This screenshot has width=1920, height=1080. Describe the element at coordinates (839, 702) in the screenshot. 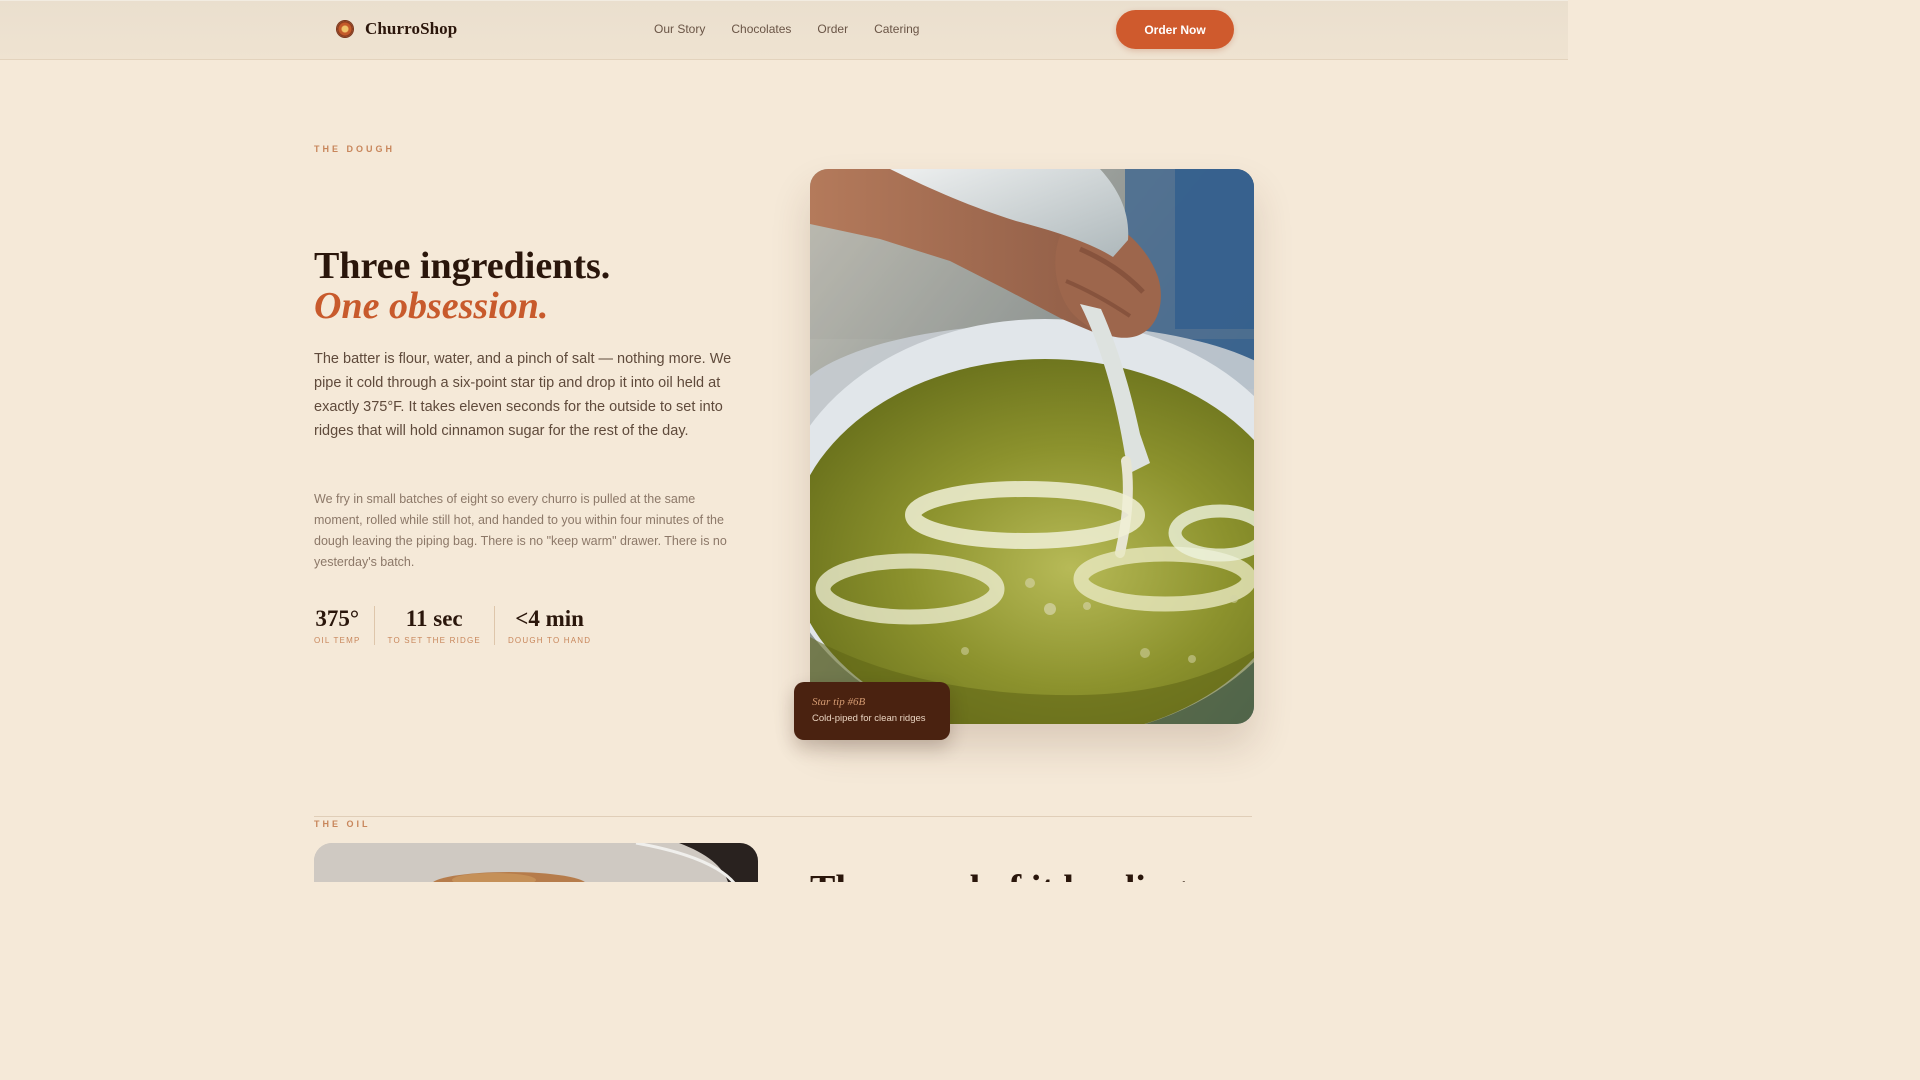

I see `caption-title: Star tip #6B` at that location.